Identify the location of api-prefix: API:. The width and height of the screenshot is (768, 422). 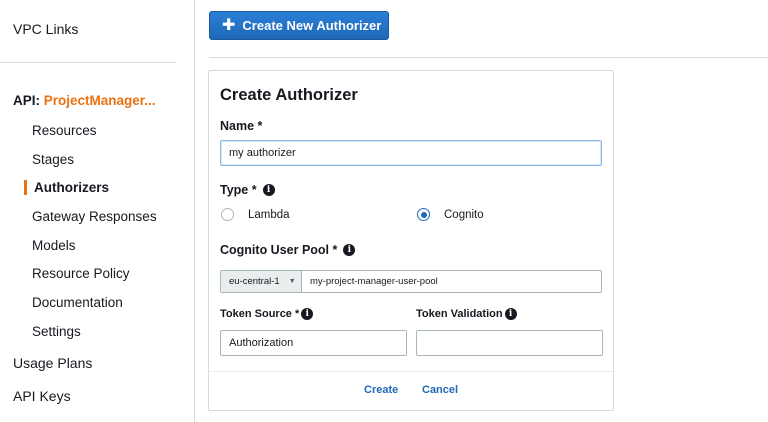
(26, 100).